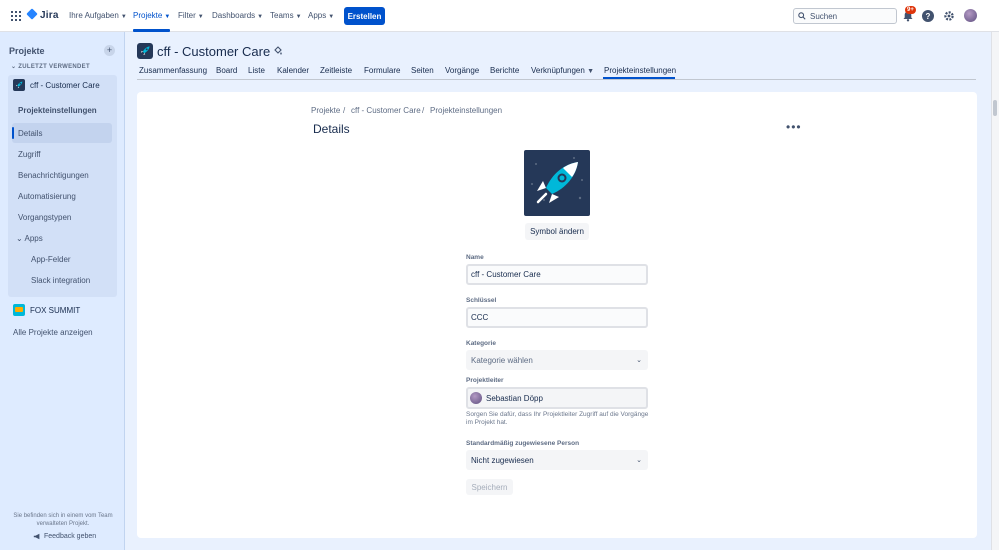 The height and width of the screenshot is (550, 999). I want to click on breadcrumb-projects: Projekte, so click(325, 110).